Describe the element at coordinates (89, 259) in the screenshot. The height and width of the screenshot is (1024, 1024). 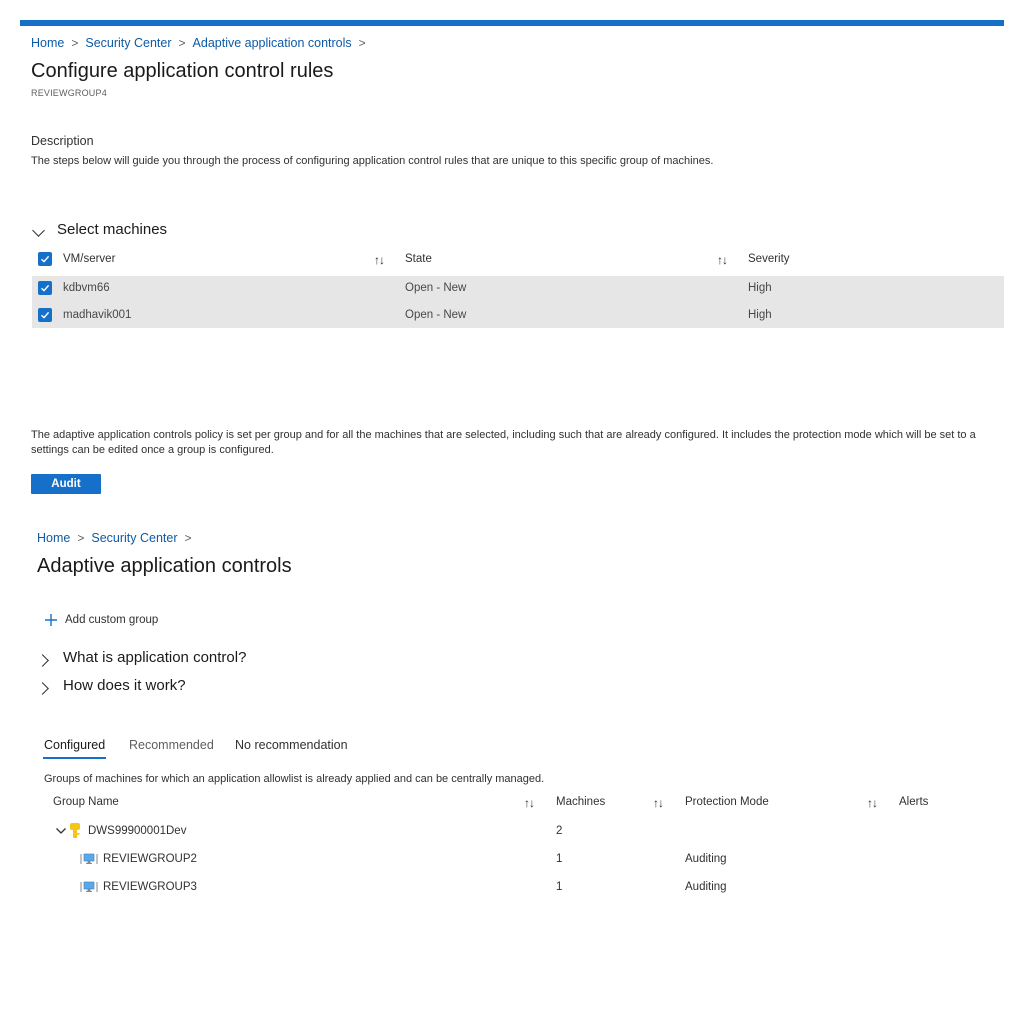
I see `col-header-vm: VM/server` at that location.